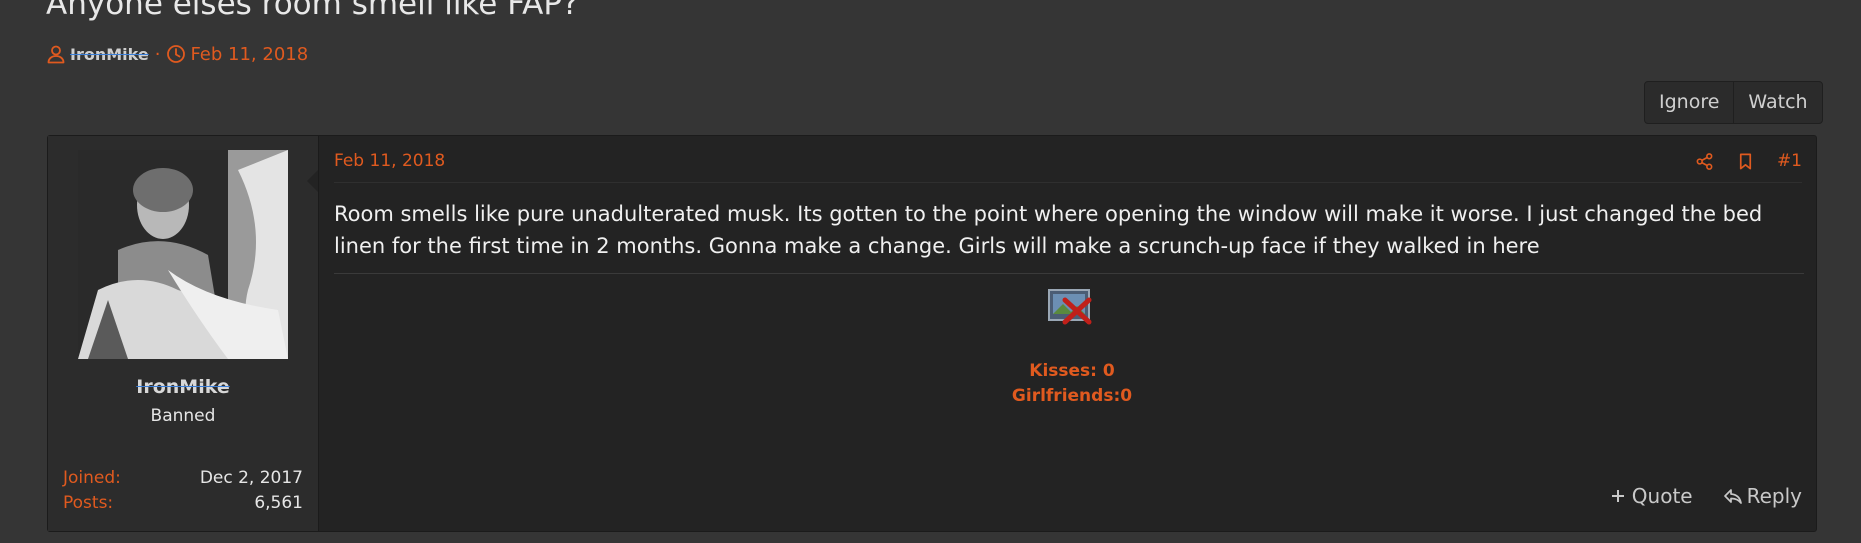  What do you see at coordinates (1662, 496) in the screenshot?
I see `quote-label: Quote` at bounding box center [1662, 496].